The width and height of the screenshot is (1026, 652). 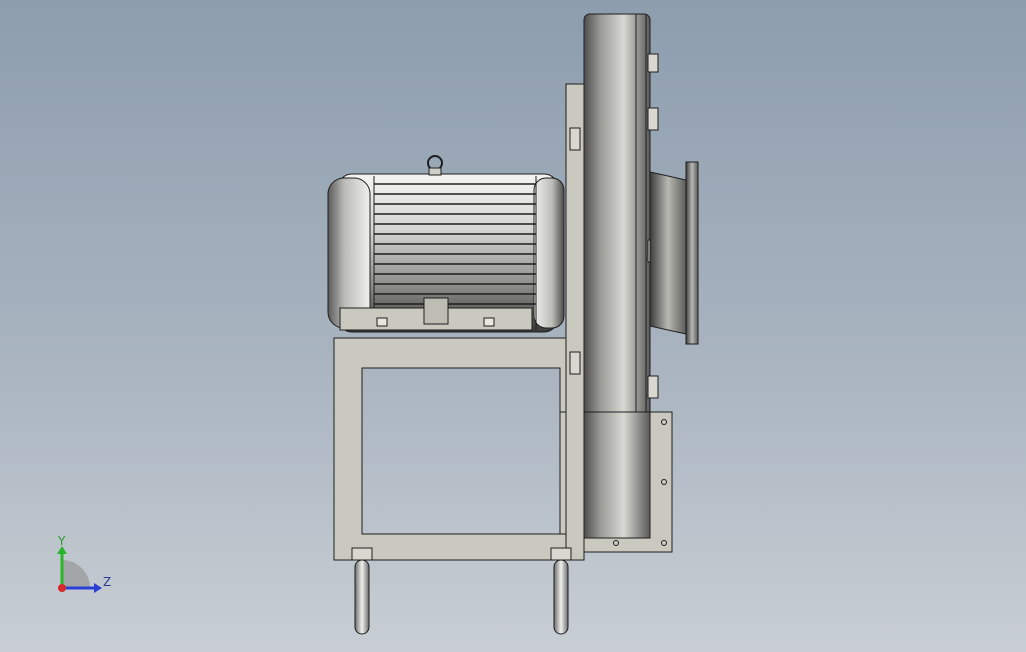 What do you see at coordinates (451, 449) in the screenshot?
I see `support-frame` at bounding box center [451, 449].